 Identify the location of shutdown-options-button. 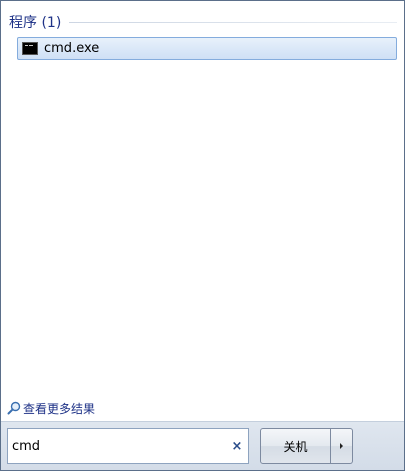
(342, 446).